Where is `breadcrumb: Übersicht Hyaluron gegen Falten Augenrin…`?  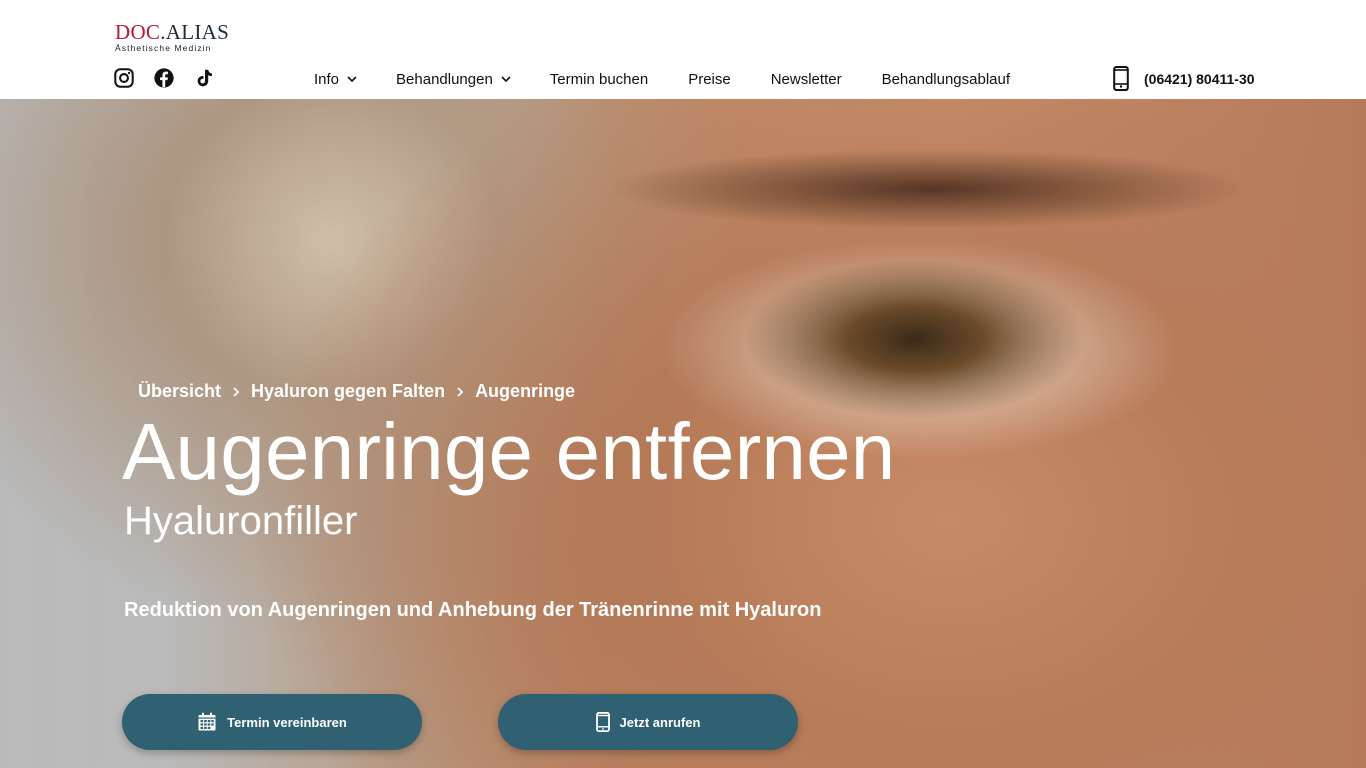 breadcrumb: Übersicht Hyaluron gegen Falten Augenrin… is located at coordinates (356, 391).